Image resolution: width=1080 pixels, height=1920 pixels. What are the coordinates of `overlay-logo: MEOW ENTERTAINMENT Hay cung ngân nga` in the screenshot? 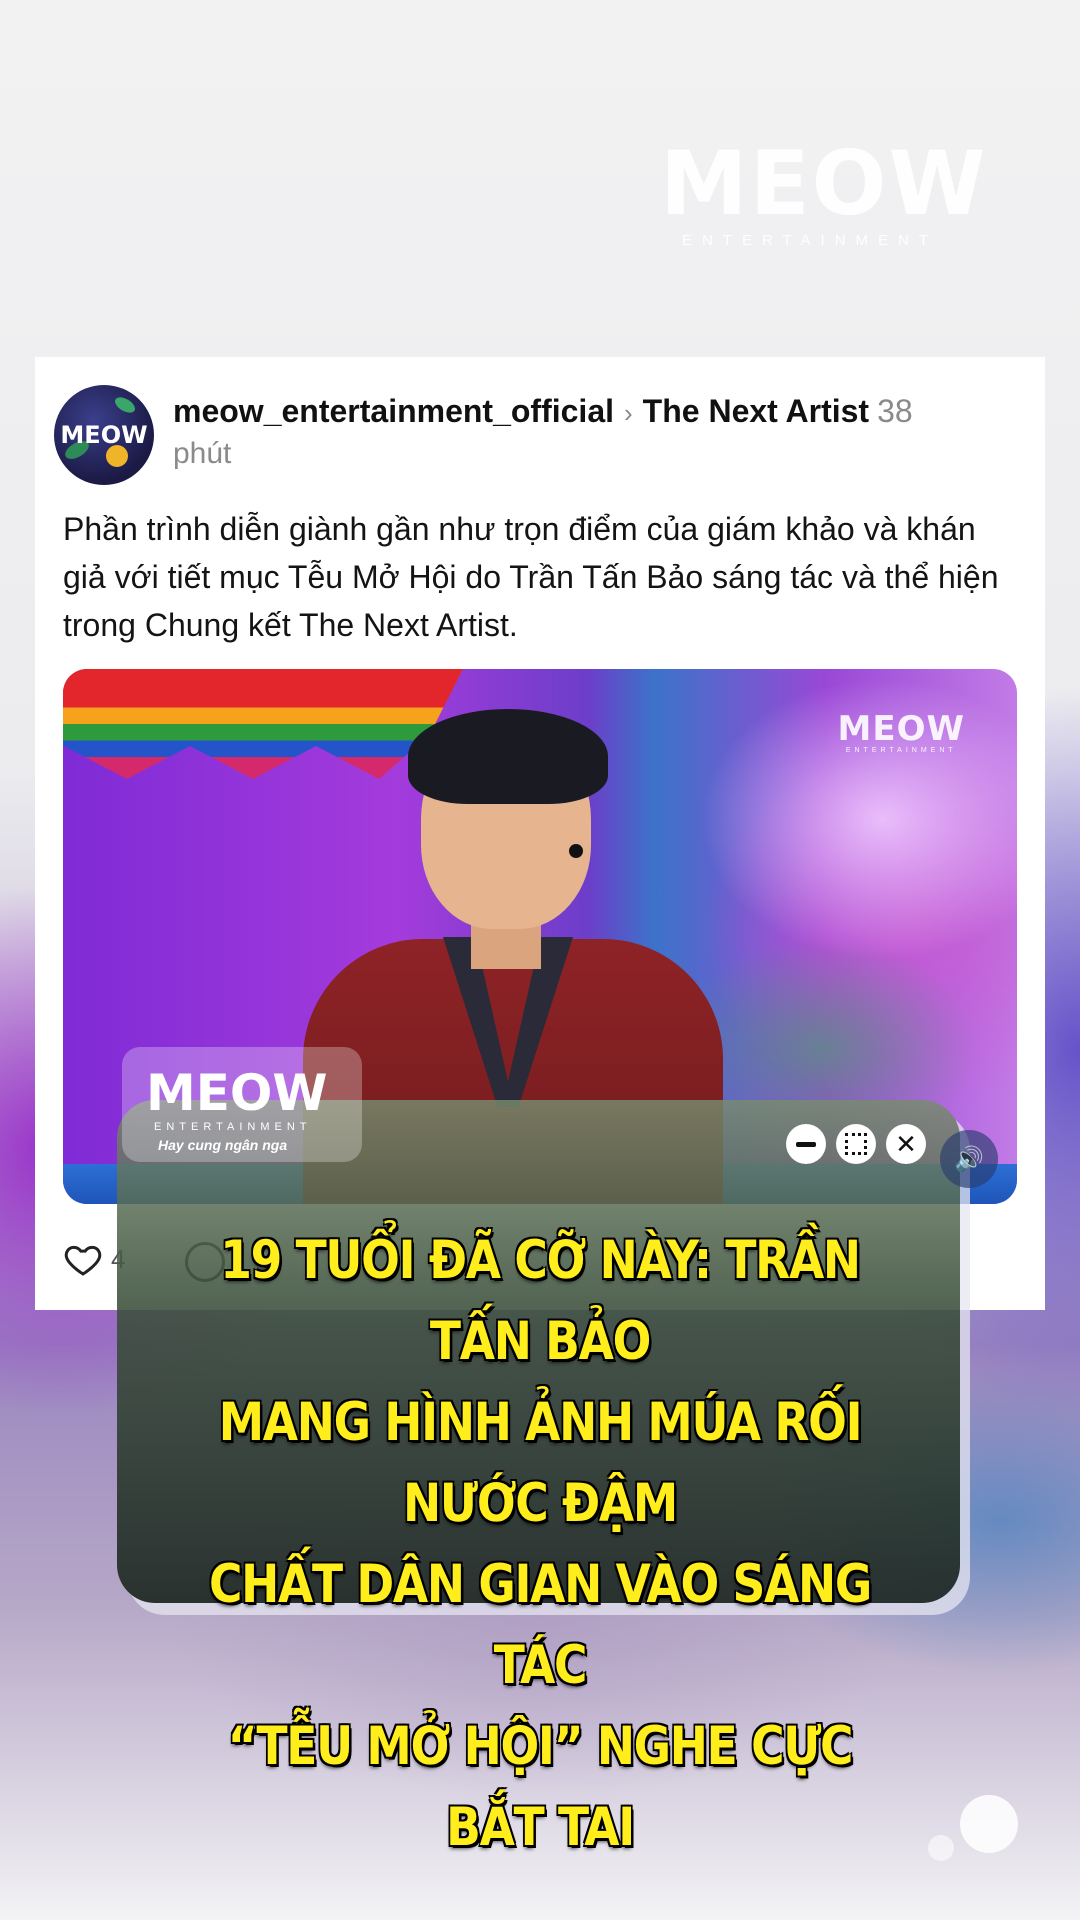 It's located at (242, 1104).